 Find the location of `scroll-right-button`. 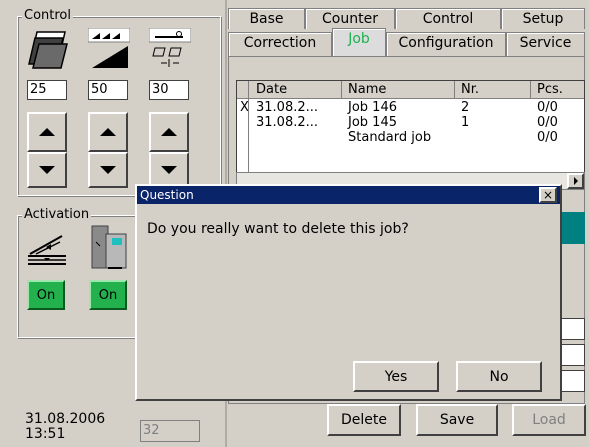

scroll-right-button is located at coordinates (575, 181).